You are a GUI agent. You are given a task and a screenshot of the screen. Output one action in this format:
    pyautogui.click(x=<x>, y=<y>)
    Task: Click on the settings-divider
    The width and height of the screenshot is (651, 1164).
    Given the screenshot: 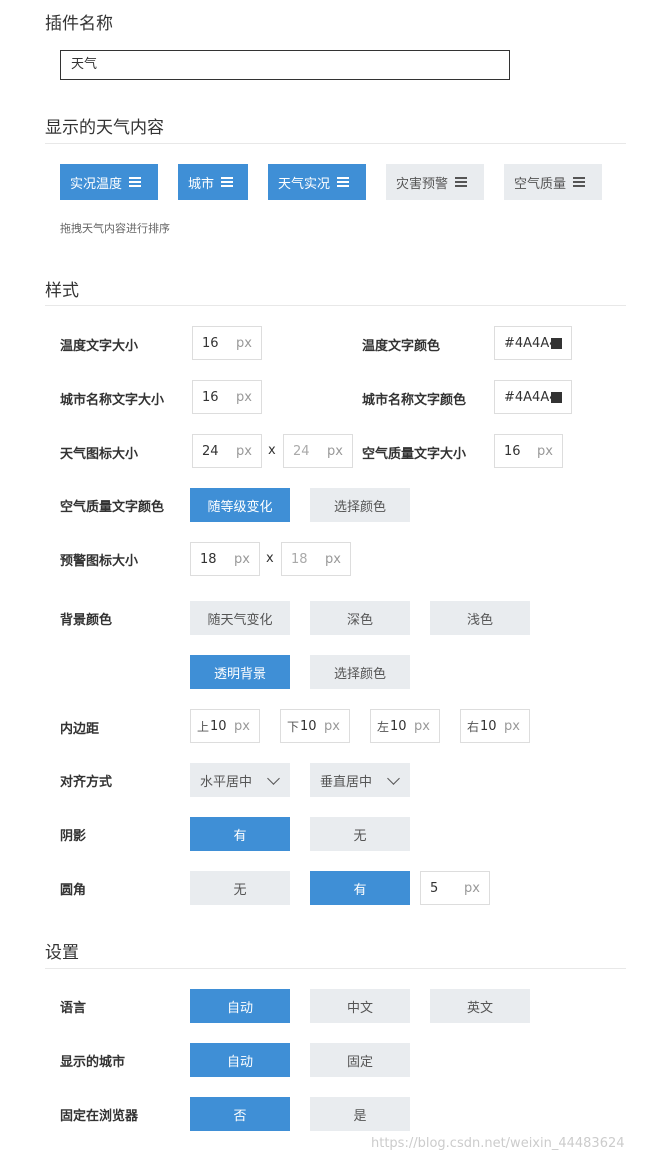 What is the action you would take?
    pyautogui.click(x=335, y=968)
    